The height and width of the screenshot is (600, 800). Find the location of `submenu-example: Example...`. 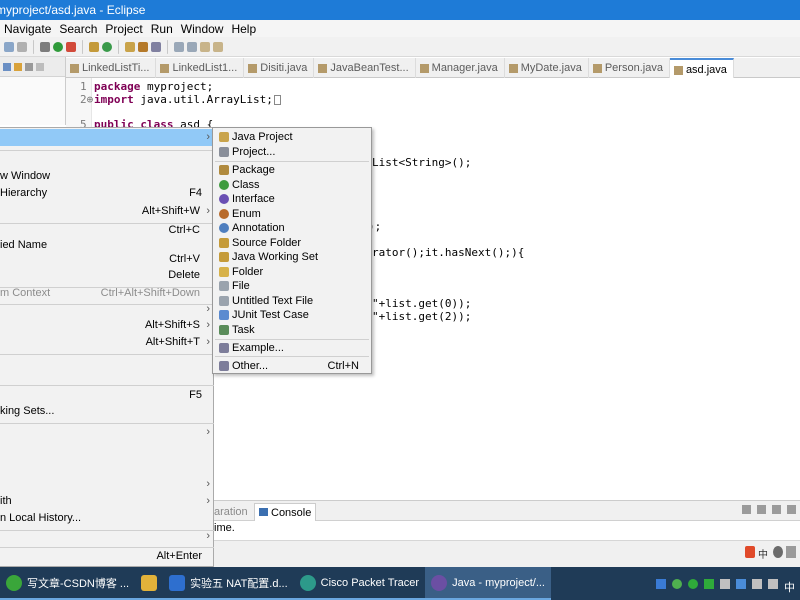

submenu-example: Example... is located at coordinates (292, 348).